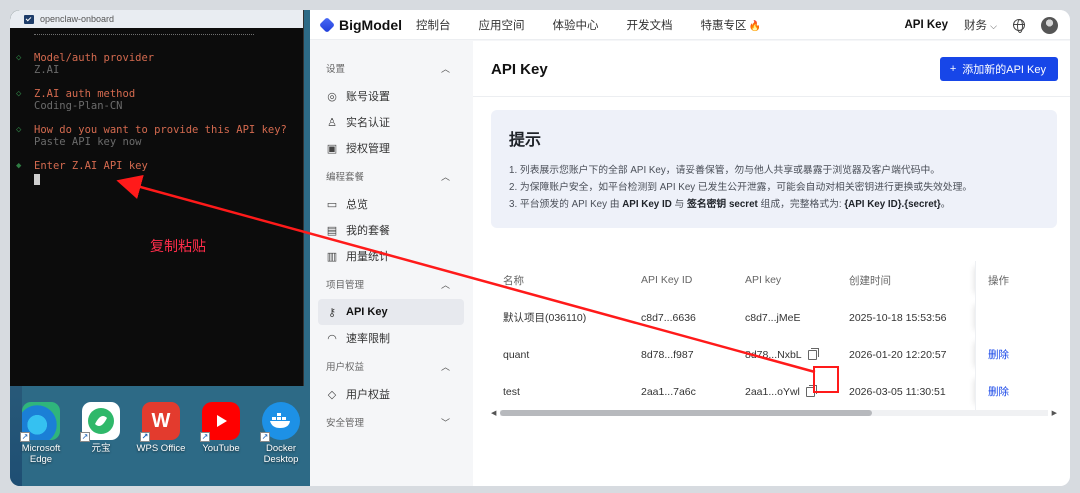 The width and height of the screenshot is (1080, 493). Describe the element at coordinates (391, 312) in the screenshot. I see `sidebar-item-api-key: ⚷ API Key` at that location.